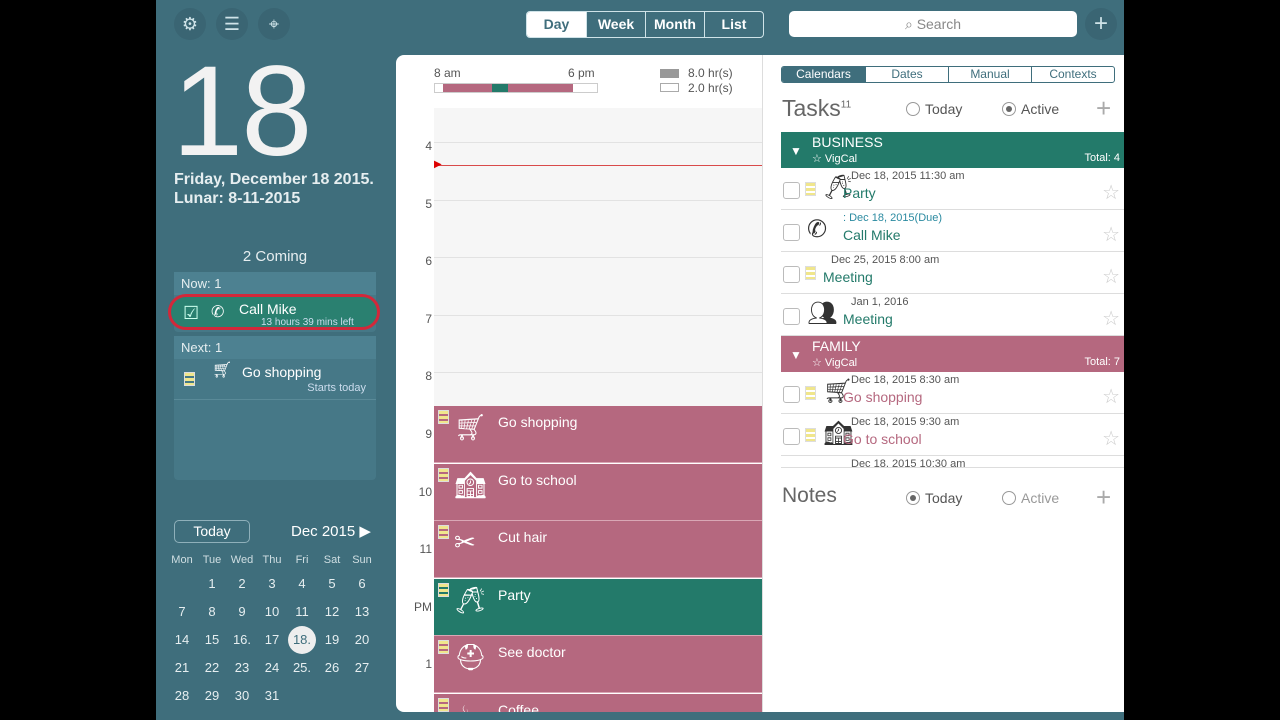 Image resolution: width=1280 pixels, height=720 pixels. Describe the element at coordinates (242, 584) in the screenshot. I see `calendar-day: 2` at that location.